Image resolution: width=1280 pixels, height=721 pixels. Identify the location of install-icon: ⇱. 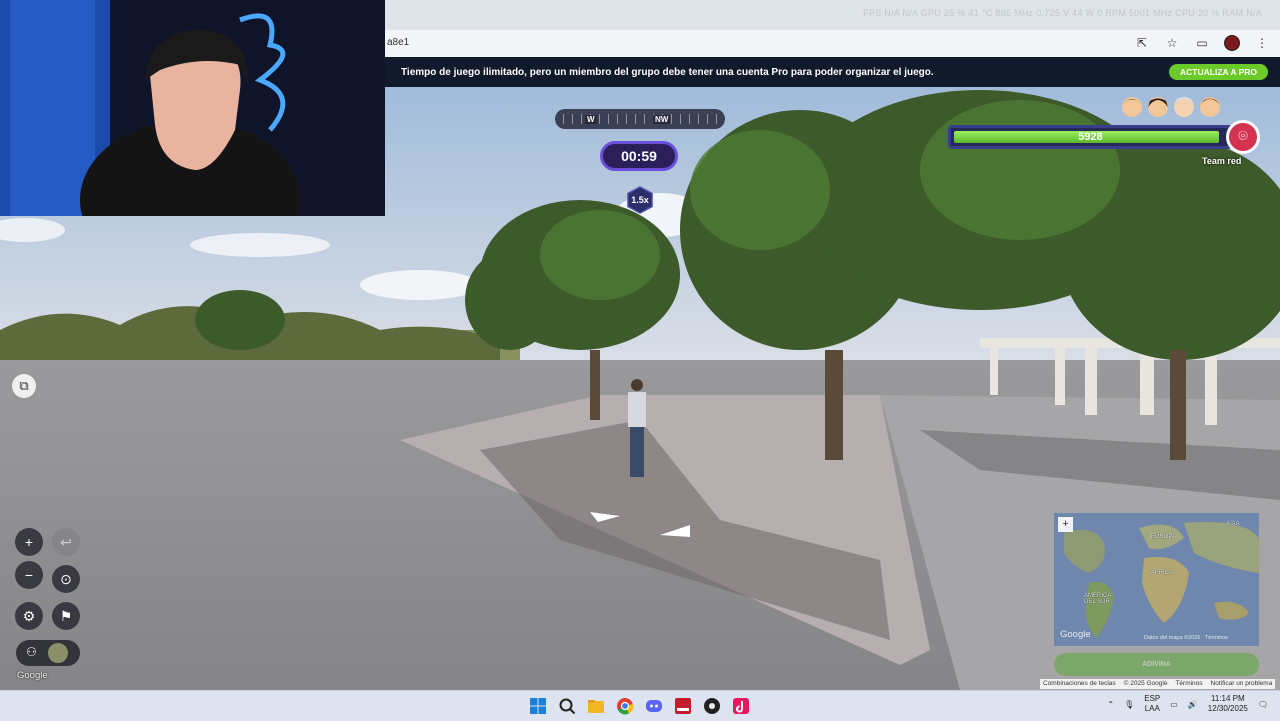
(1142, 43).